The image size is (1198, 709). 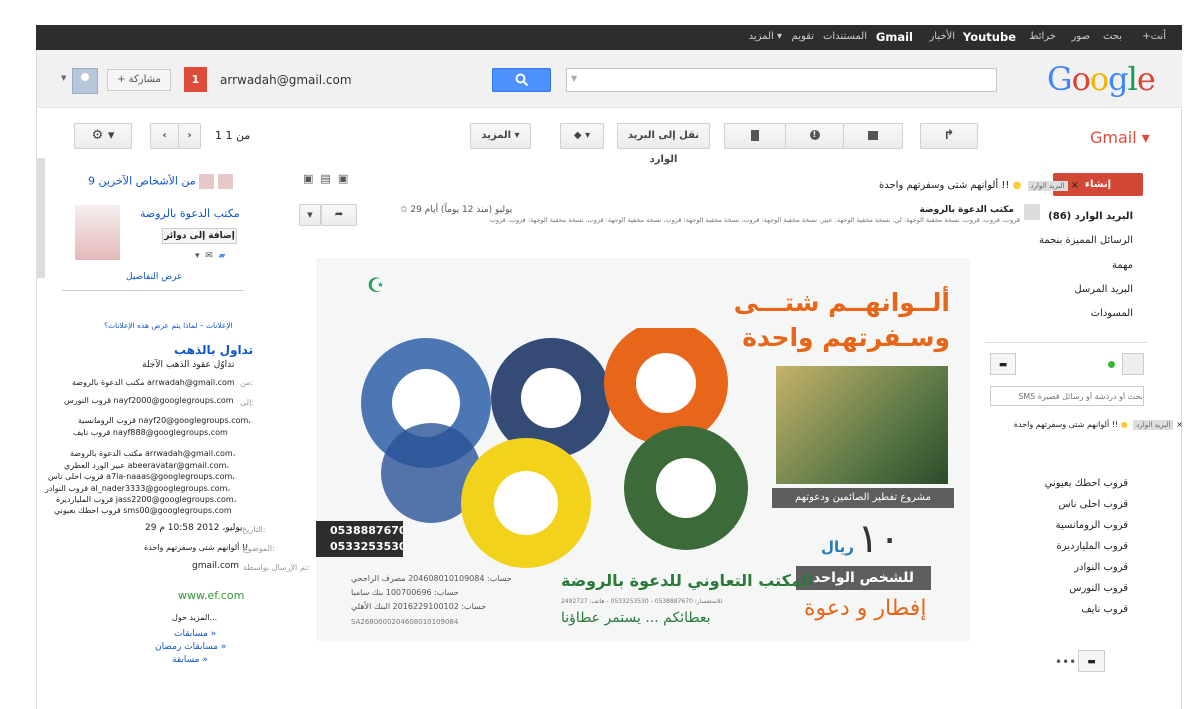 I want to click on more-link: مسابقات », so click(x=195, y=634).